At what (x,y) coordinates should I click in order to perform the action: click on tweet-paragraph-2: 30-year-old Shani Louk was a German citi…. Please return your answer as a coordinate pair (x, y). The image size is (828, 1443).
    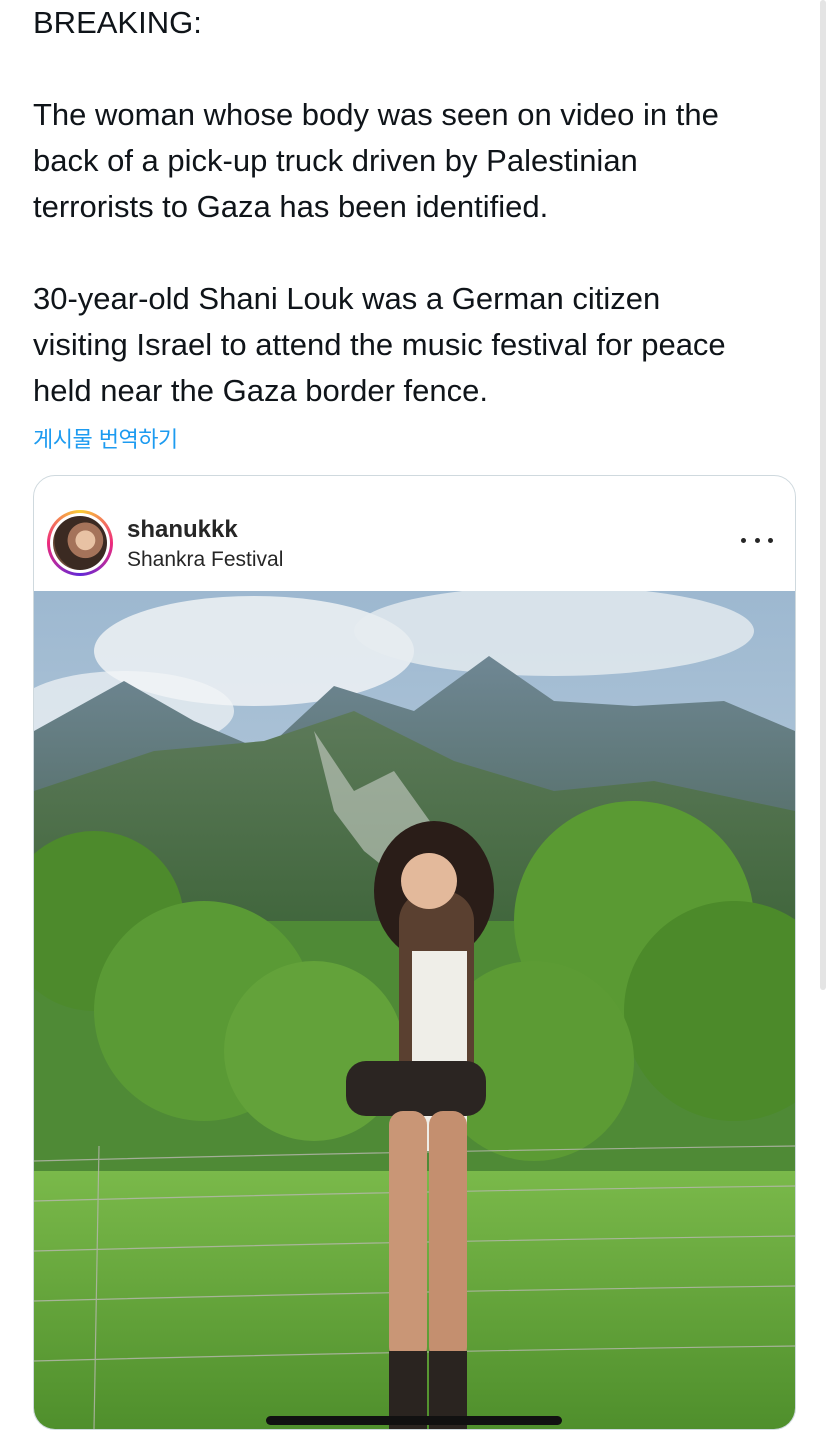
    Looking at the image, I should click on (379, 344).